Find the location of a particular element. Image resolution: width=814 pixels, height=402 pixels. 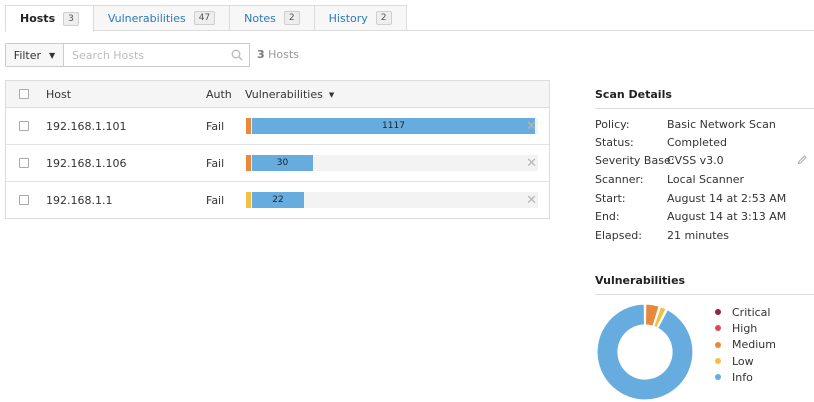

legend-item-info: Info is located at coordinates (745, 377).